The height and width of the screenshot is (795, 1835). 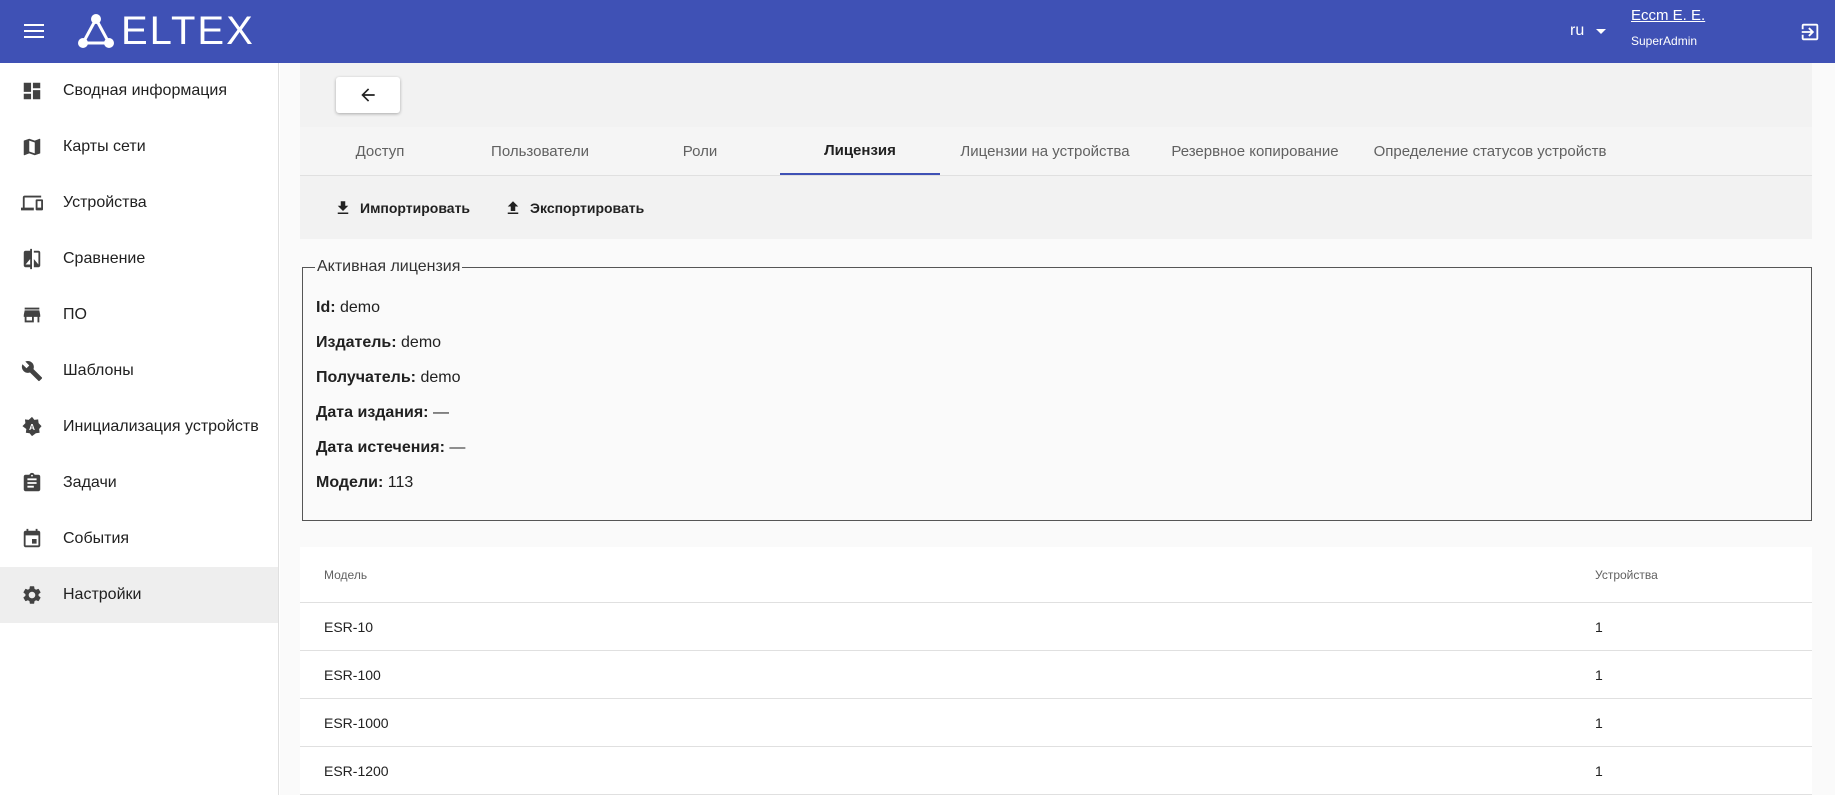 What do you see at coordinates (105, 202) in the screenshot?
I see `sidebar-item-label: Устройства` at bounding box center [105, 202].